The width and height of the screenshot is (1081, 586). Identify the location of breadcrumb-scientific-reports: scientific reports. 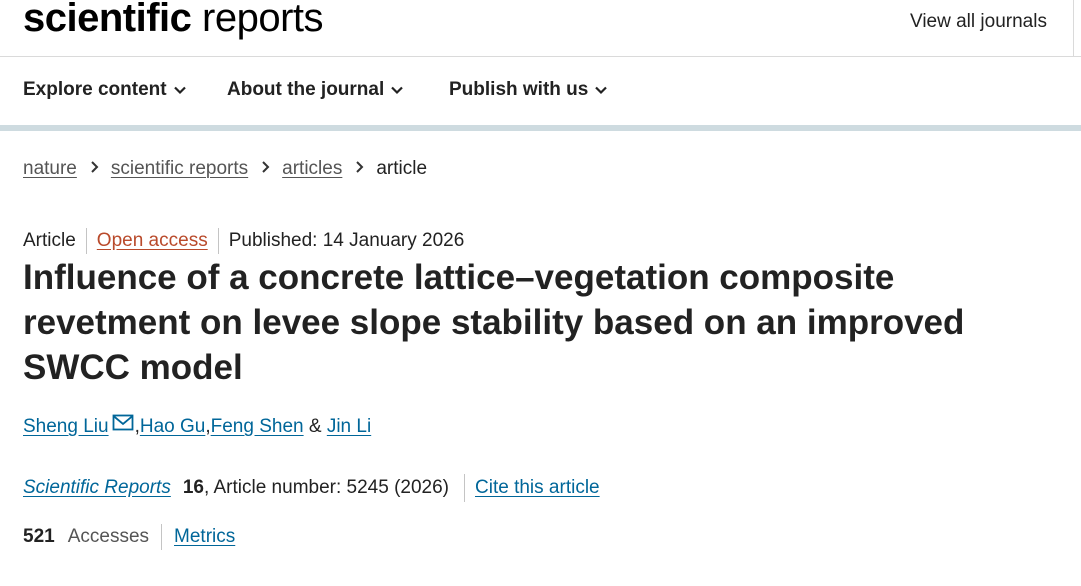
(179, 169).